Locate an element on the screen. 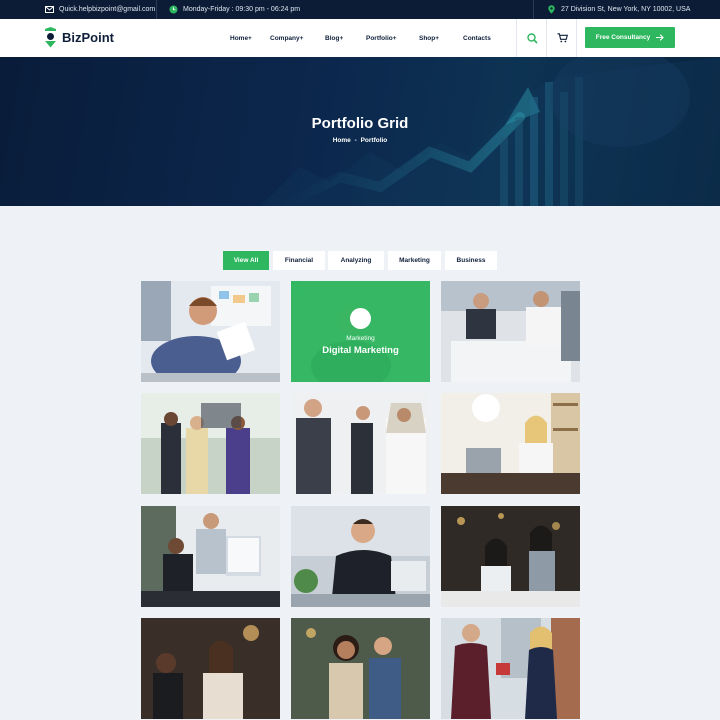 This screenshot has height=720, width=720. search-icon is located at coordinates (532, 38).